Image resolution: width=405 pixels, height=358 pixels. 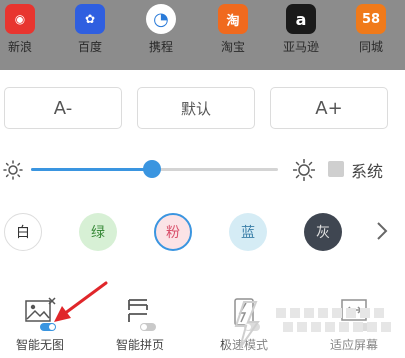 I want to click on font-increase-button: A+, so click(x=329, y=108).